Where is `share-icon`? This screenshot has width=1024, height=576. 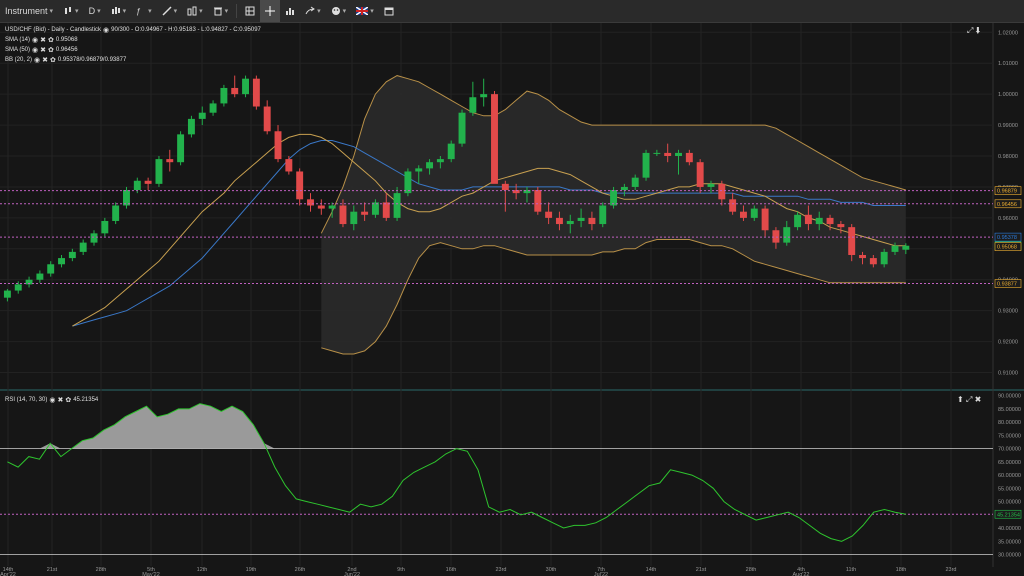
share-icon is located at coordinates (310, 10).